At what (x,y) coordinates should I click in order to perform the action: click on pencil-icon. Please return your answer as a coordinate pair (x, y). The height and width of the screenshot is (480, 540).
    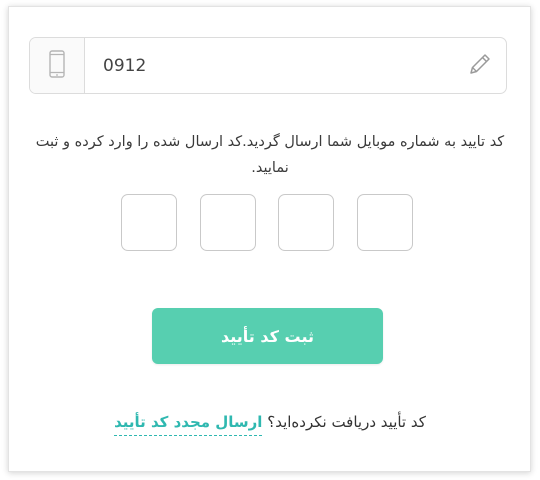
    Looking at the image, I should click on (480, 66).